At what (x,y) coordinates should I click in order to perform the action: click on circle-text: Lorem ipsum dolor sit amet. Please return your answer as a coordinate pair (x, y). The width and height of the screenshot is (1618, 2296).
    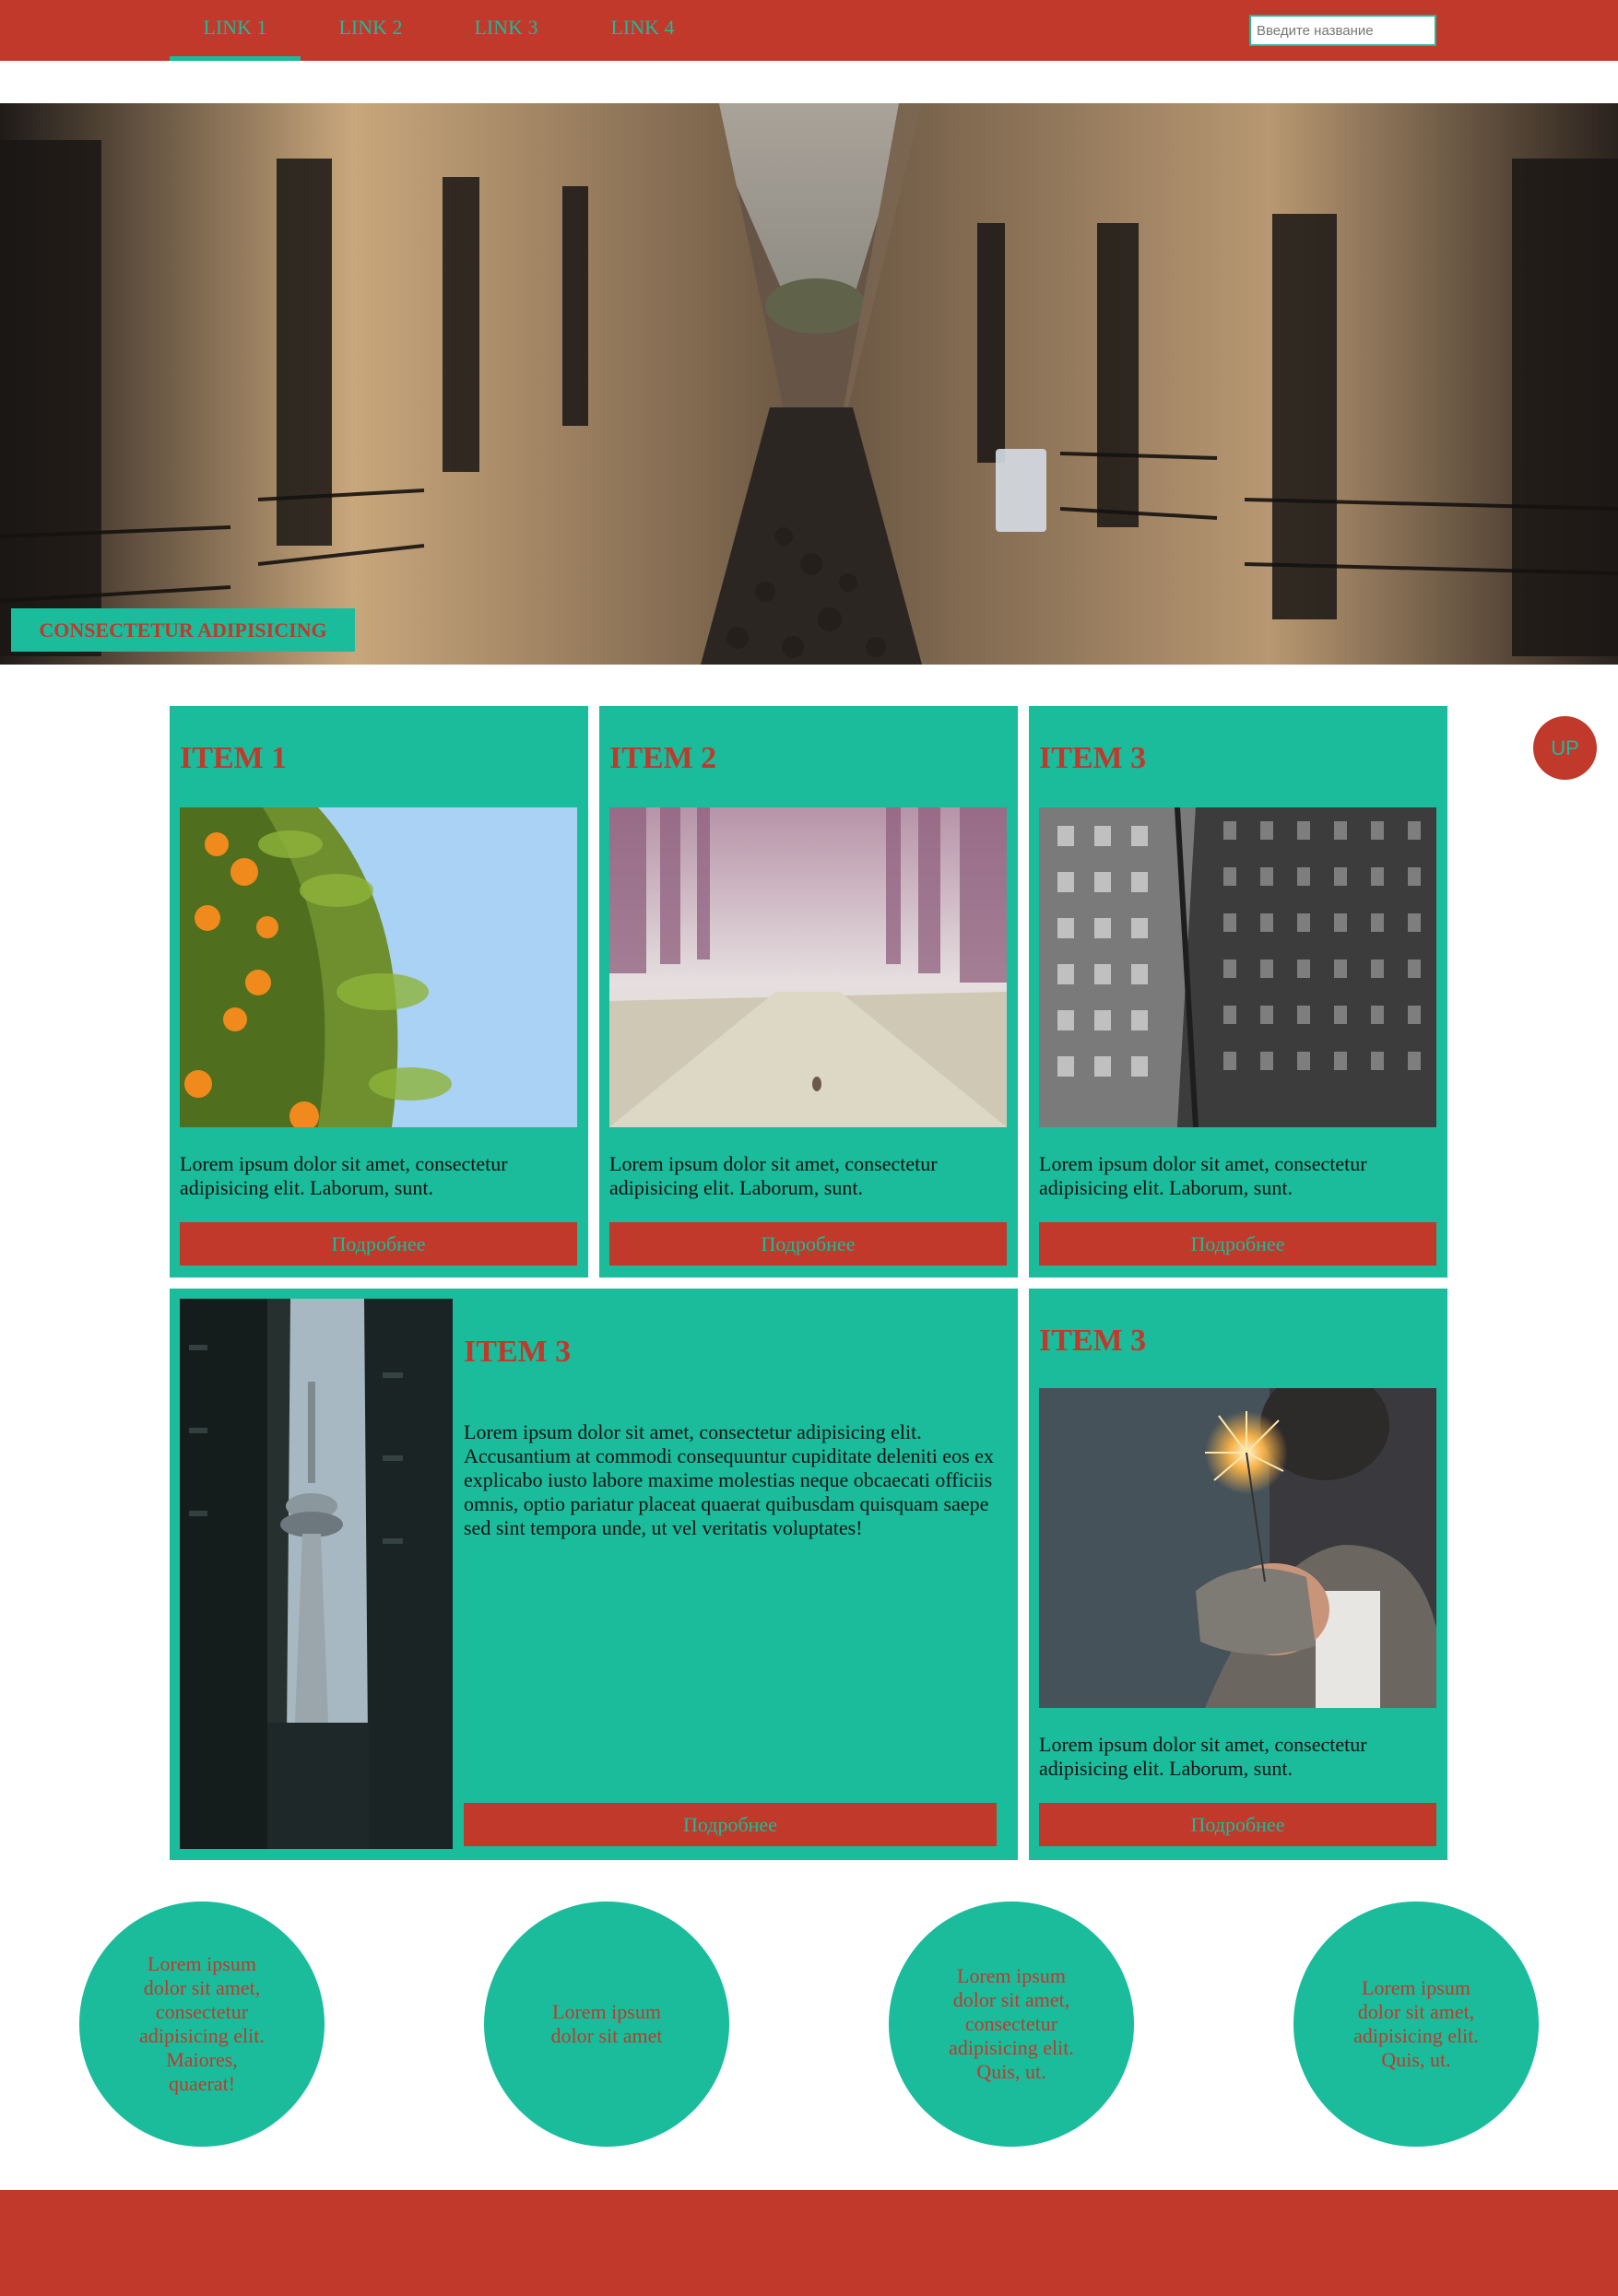
    Looking at the image, I should click on (606, 2023).